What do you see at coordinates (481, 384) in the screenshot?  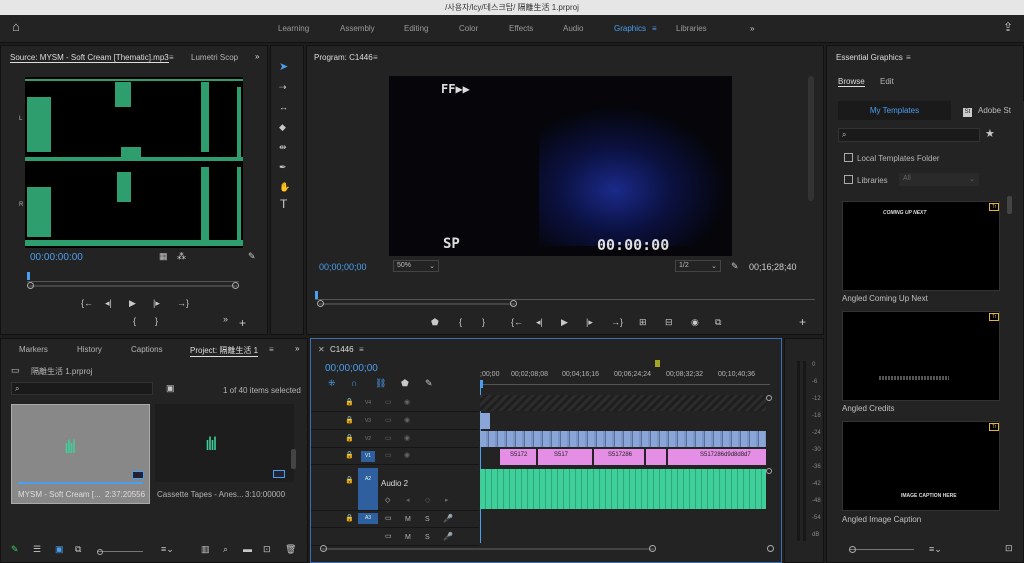 I see `playhead` at bounding box center [481, 384].